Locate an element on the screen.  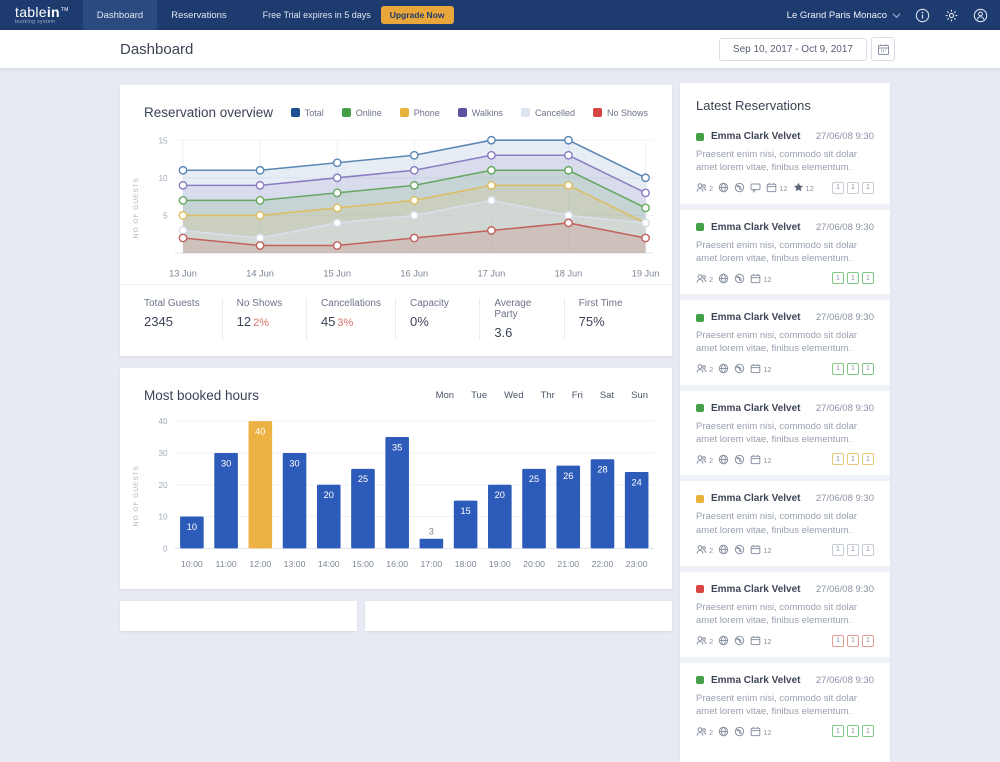
nav-right: Le Grand Paris Monaco is located at coordinates (887, 15).